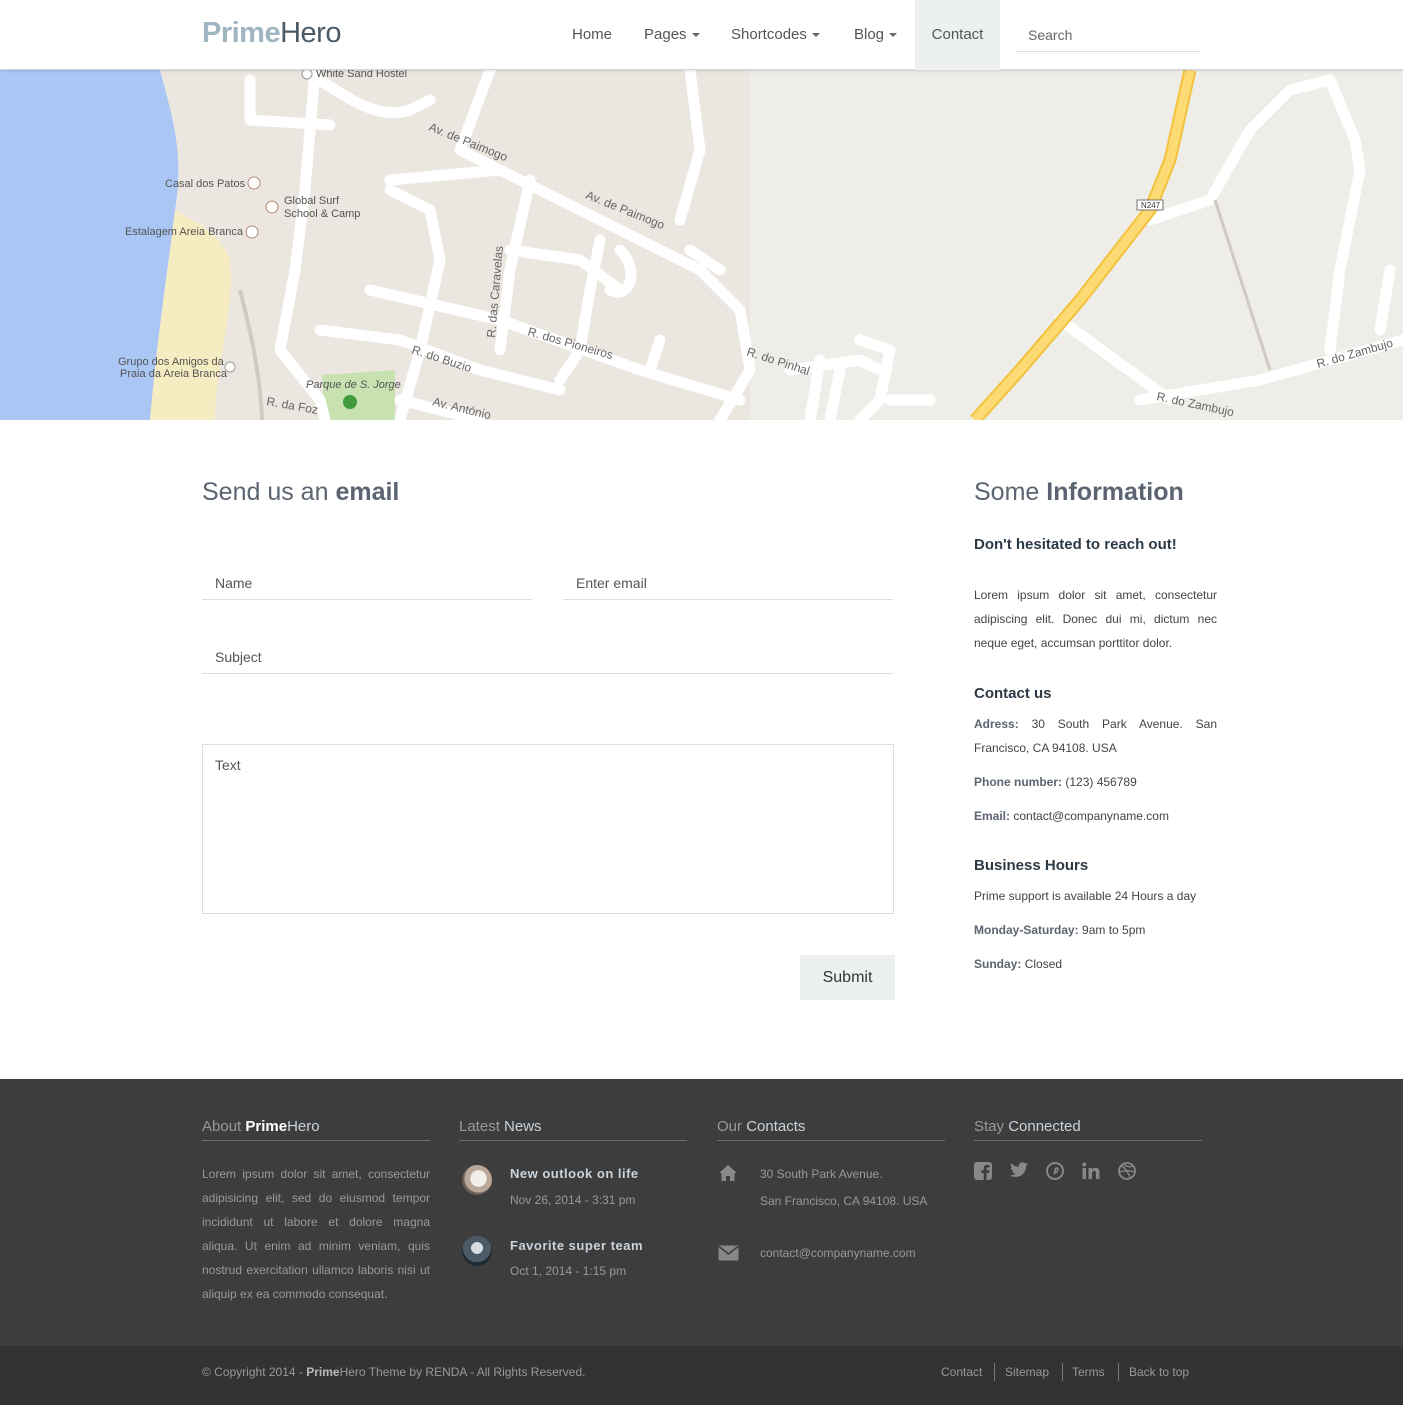  I want to click on form-title-bold: email, so click(367, 492).